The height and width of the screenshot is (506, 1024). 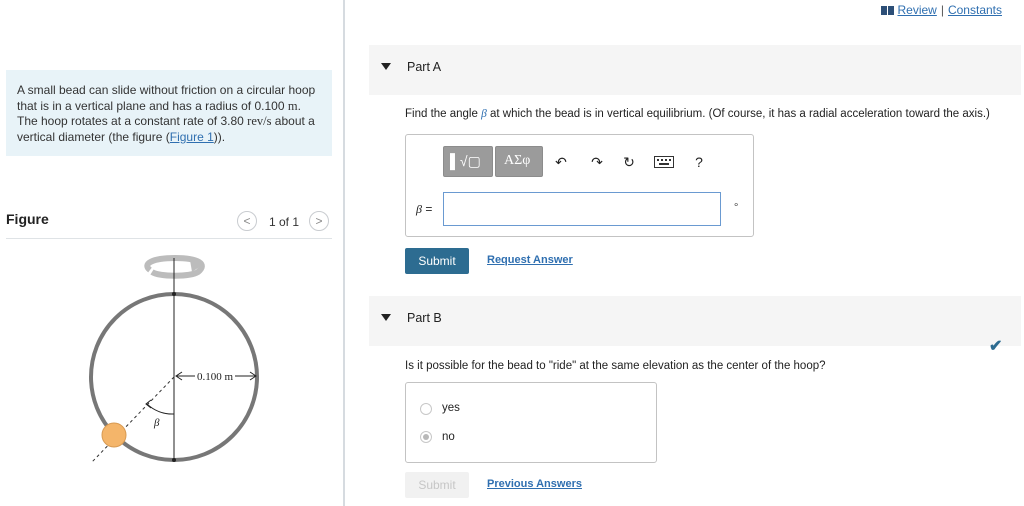 I want to click on previous-answers-link: Previous Answers, so click(x=534, y=484).